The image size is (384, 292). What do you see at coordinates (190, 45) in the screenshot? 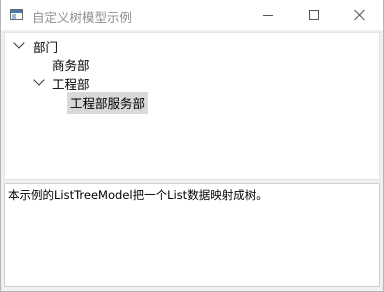
I see `tree-item-department: 部门` at bounding box center [190, 45].